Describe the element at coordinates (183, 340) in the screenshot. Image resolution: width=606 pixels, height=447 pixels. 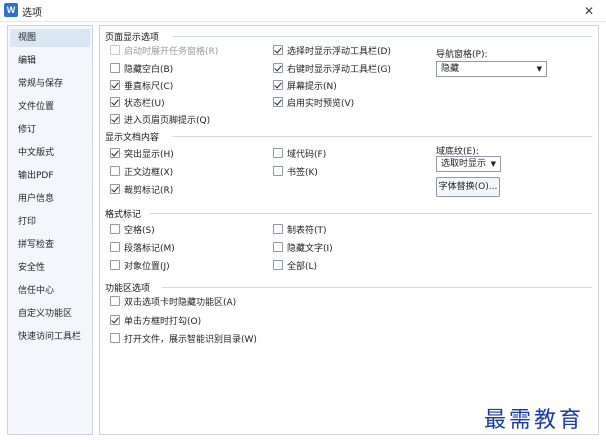
I see `checkbox-smart-toc: 打开文件，展示智能识别目录(W)` at that location.